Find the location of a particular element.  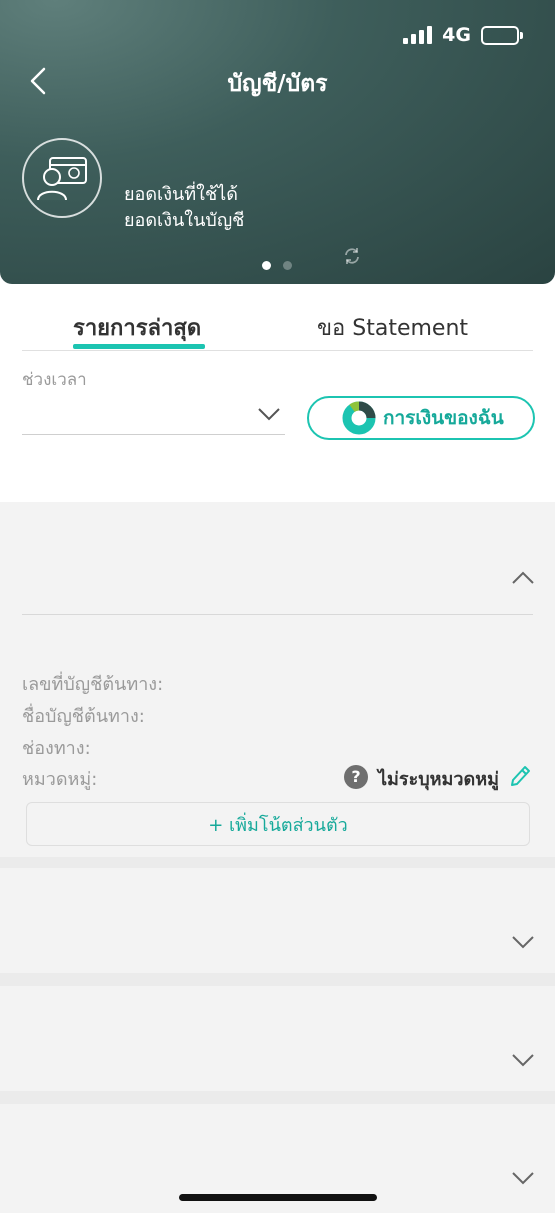

status-bar: 4G is located at coordinates (463, 35).